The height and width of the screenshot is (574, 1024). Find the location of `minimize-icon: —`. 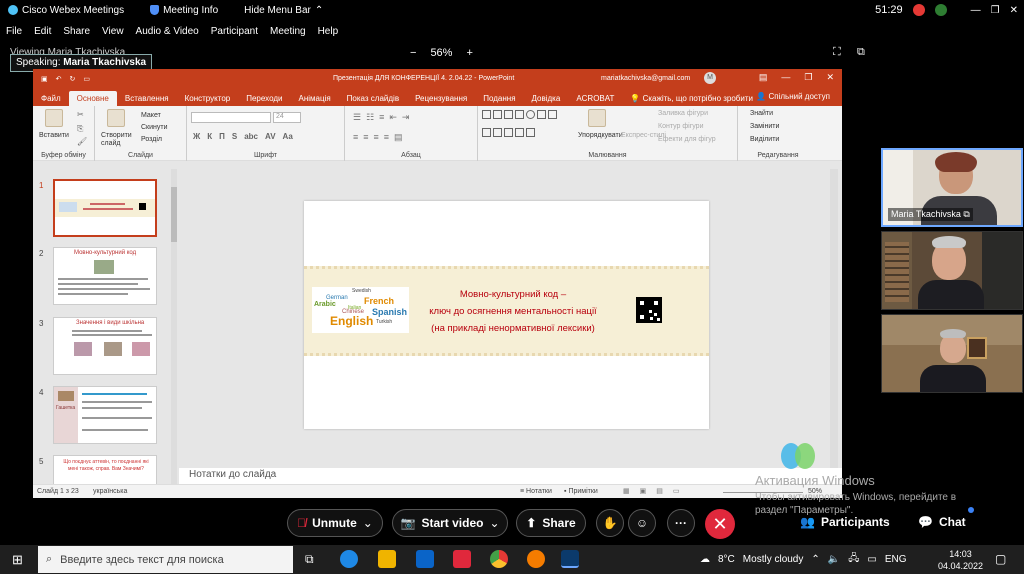

minimize-icon: — is located at coordinates (976, 10).